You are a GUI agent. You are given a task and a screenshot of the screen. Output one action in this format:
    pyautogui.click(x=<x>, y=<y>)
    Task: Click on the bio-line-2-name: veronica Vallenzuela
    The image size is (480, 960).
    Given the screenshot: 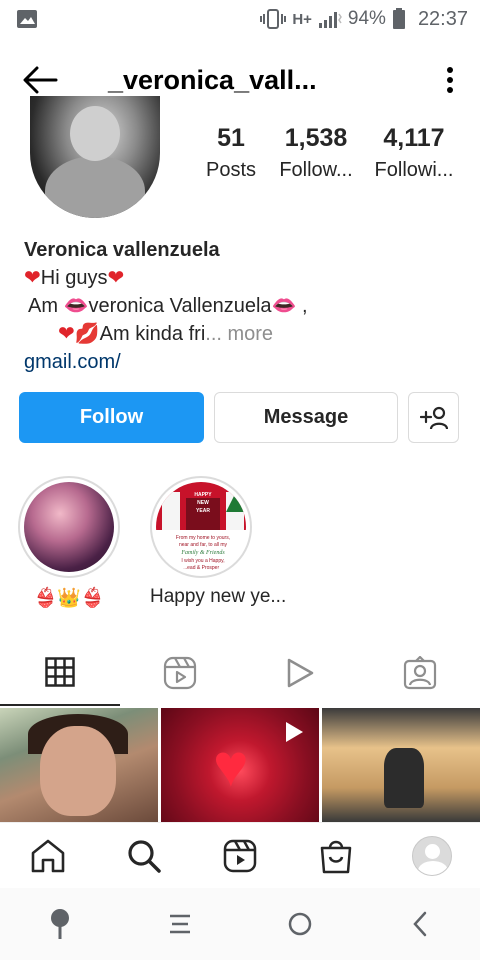 What is the action you would take?
    pyautogui.click(x=180, y=306)
    